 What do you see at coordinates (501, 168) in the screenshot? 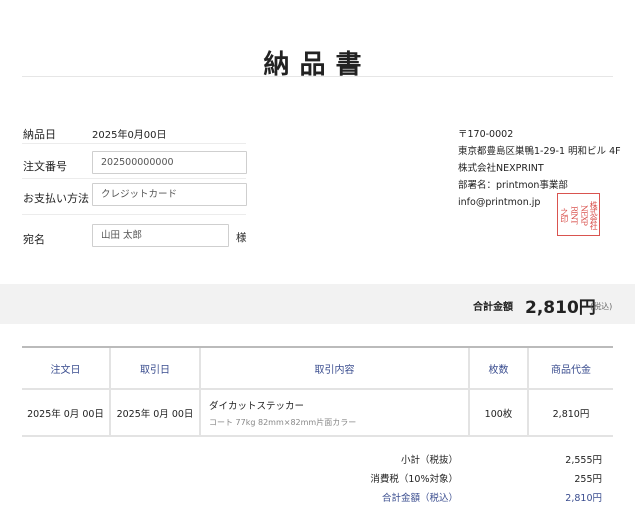
I see `sender-company: 株式会社NEXPRINT` at bounding box center [501, 168].